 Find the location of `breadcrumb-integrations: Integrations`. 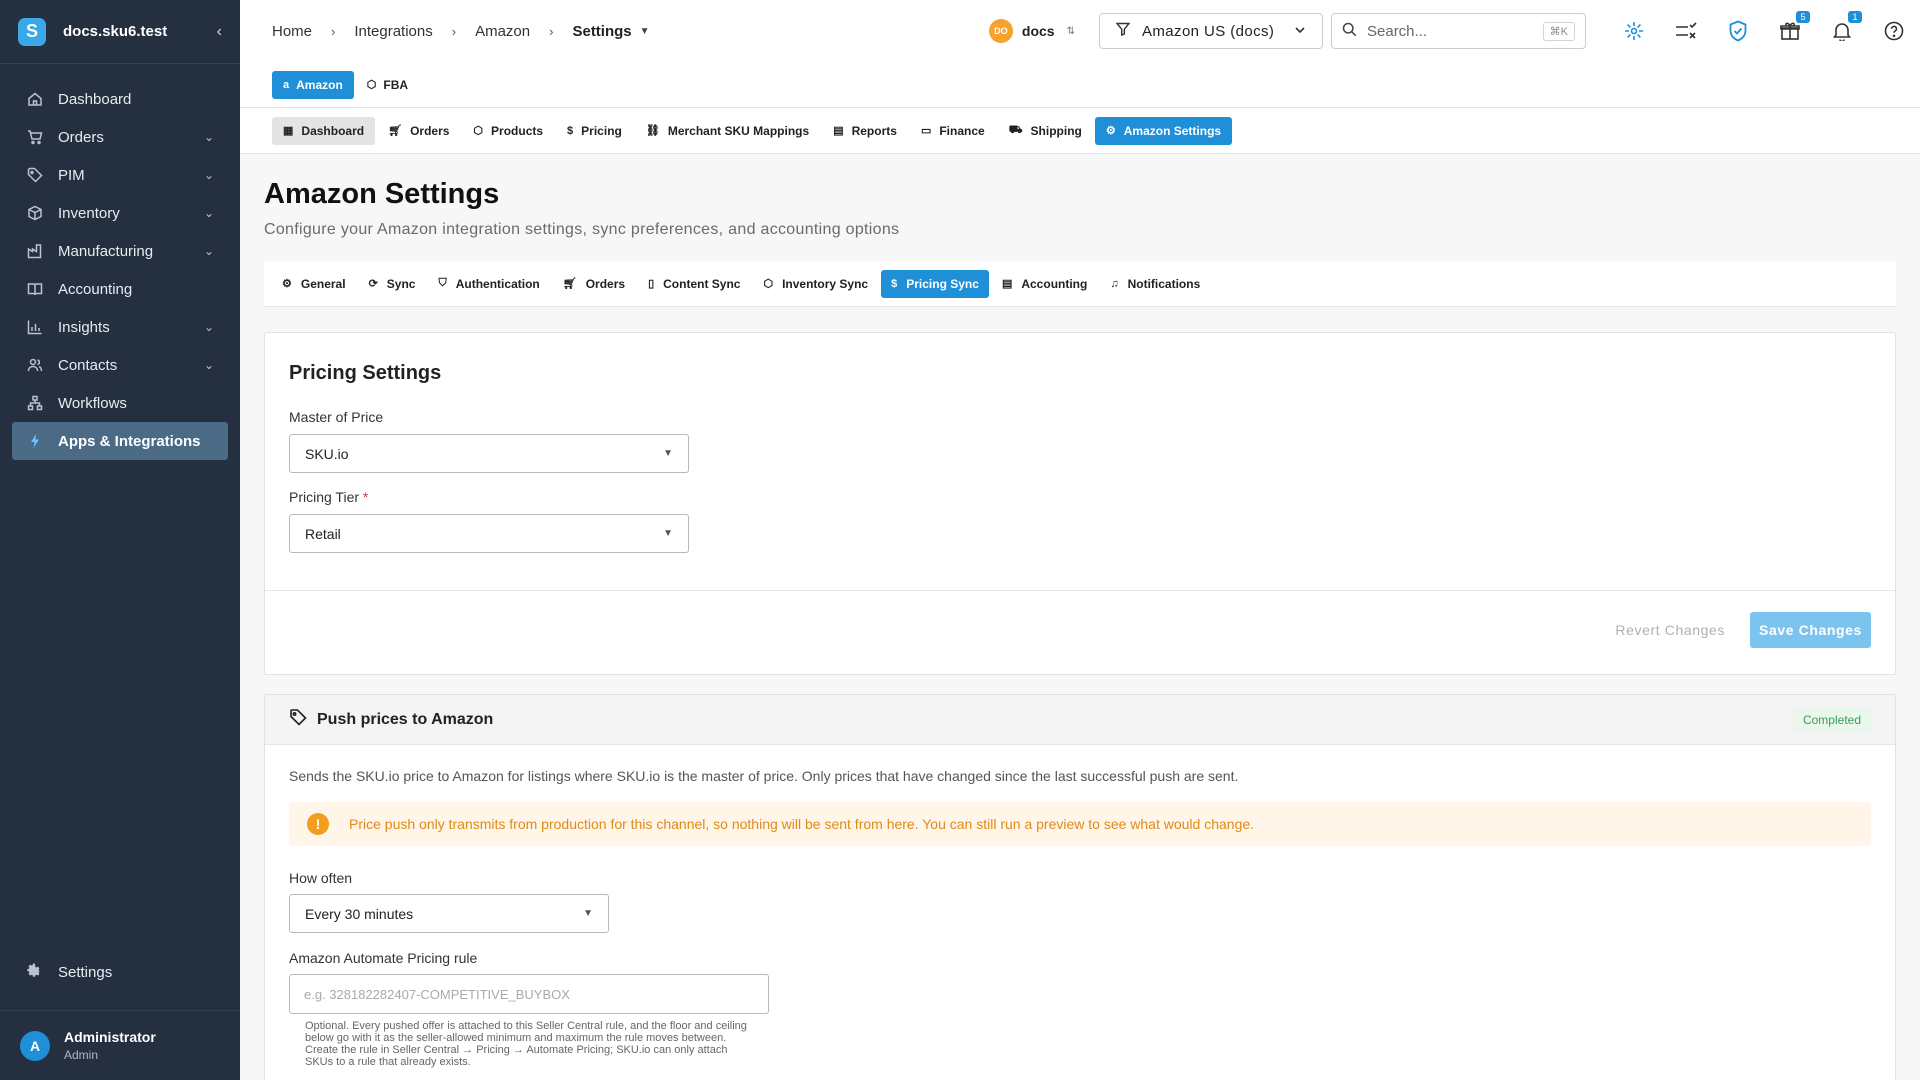

breadcrumb-integrations: Integrations is located at coordinates (393, 31).